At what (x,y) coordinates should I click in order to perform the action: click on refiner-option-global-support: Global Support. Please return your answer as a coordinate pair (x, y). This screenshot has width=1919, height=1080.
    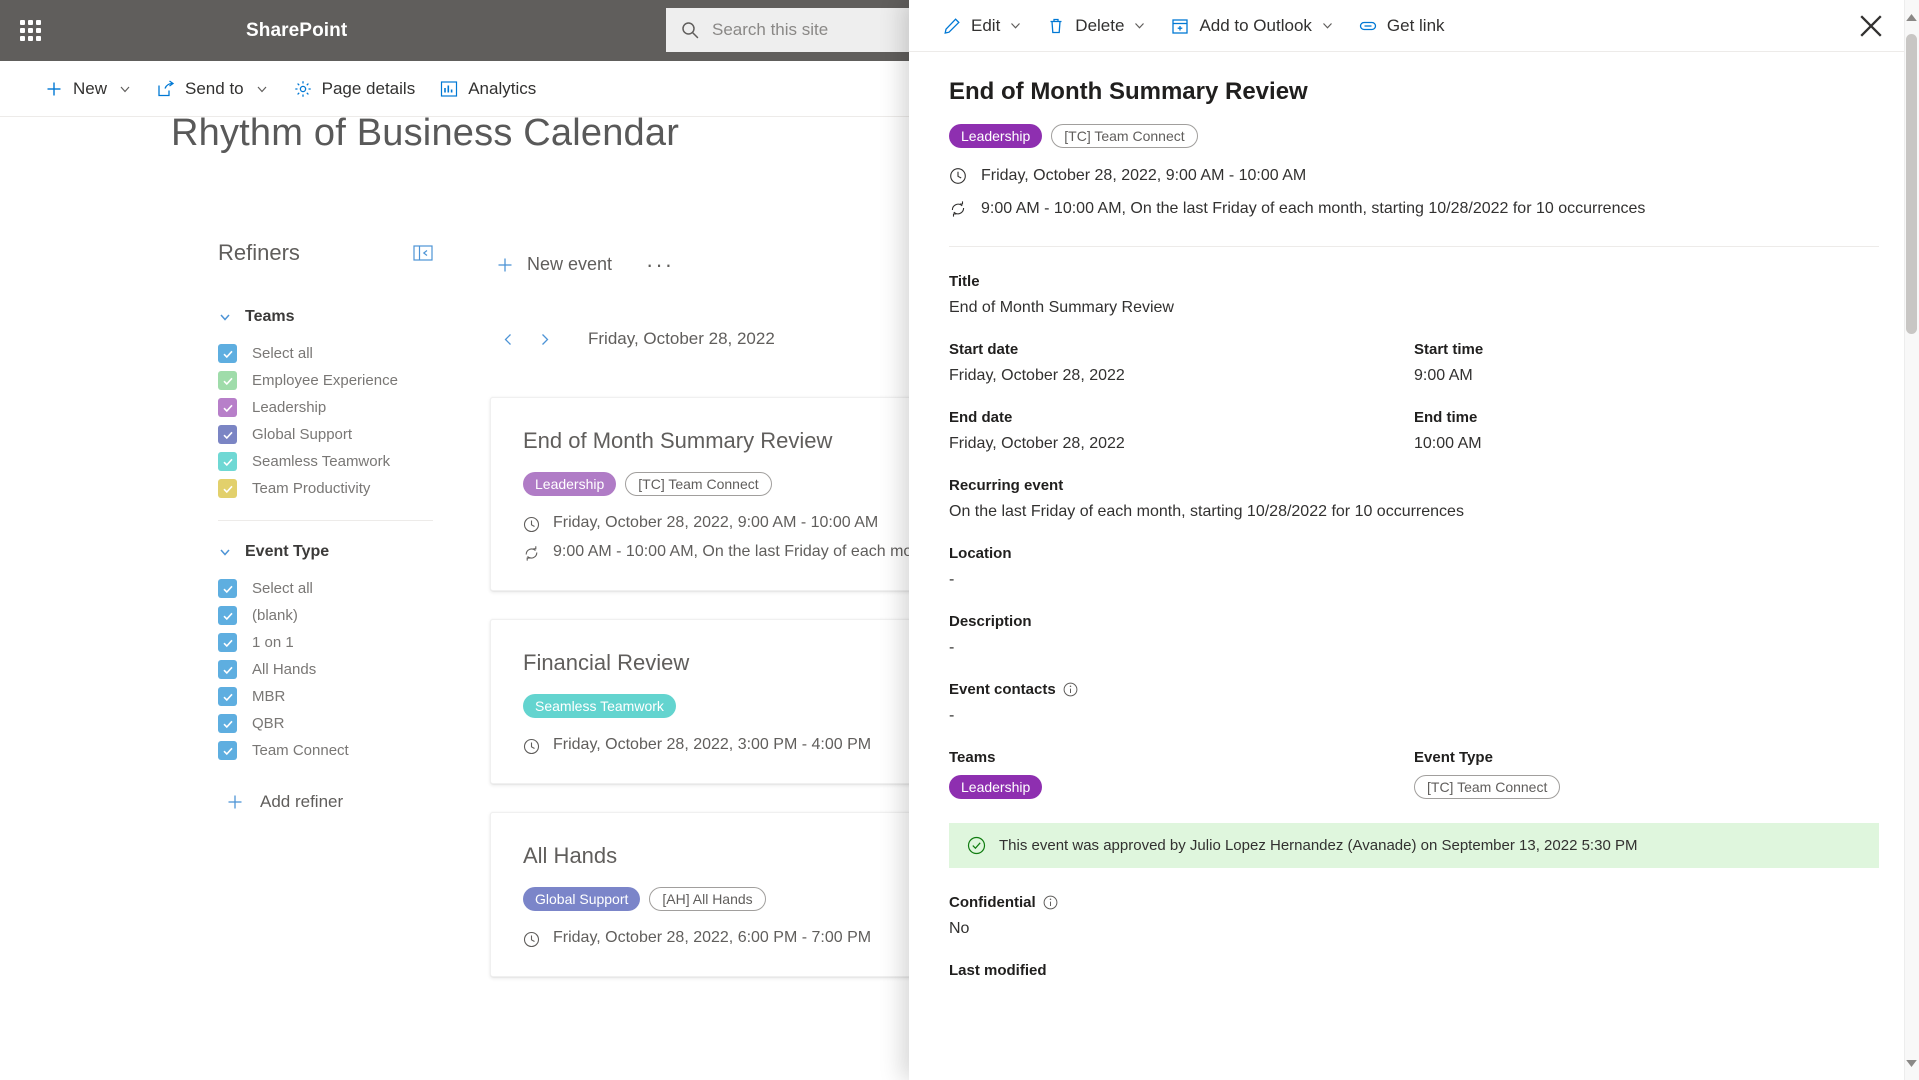
    Looking at the image, I should click on (332, 434).